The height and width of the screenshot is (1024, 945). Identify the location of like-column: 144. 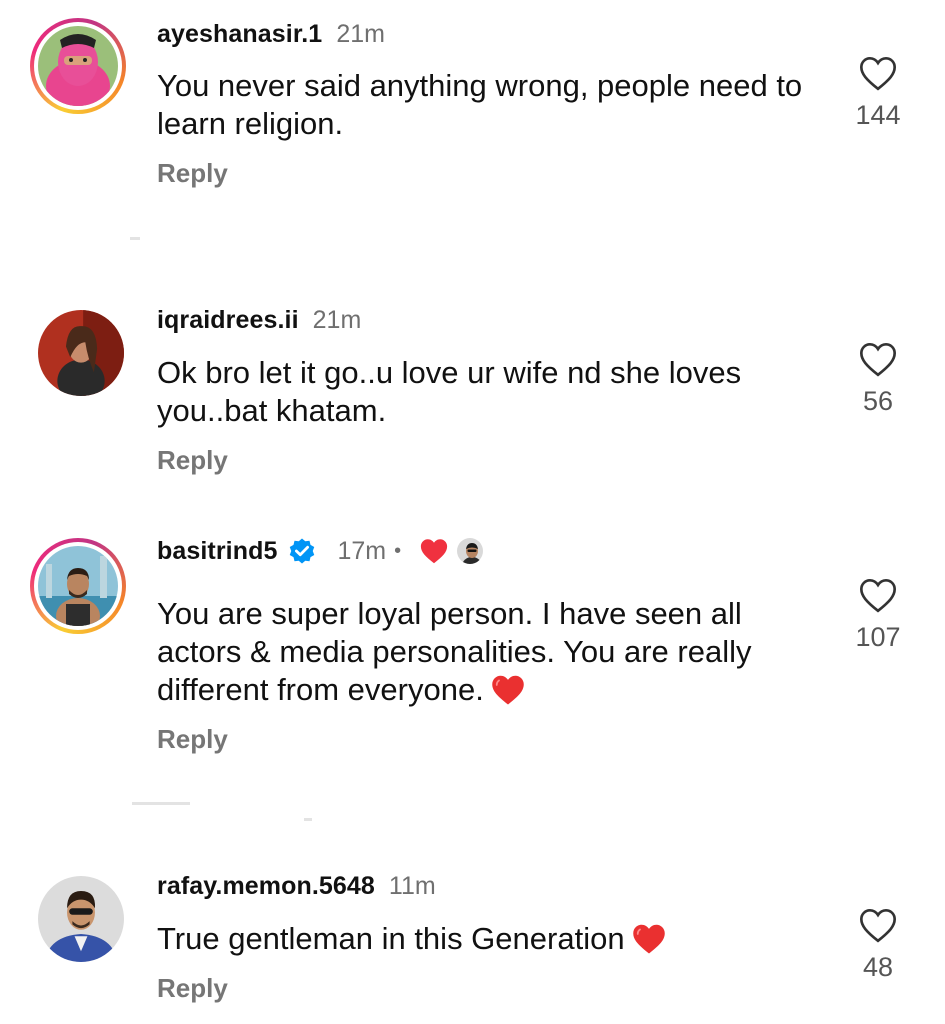
(878, 92).